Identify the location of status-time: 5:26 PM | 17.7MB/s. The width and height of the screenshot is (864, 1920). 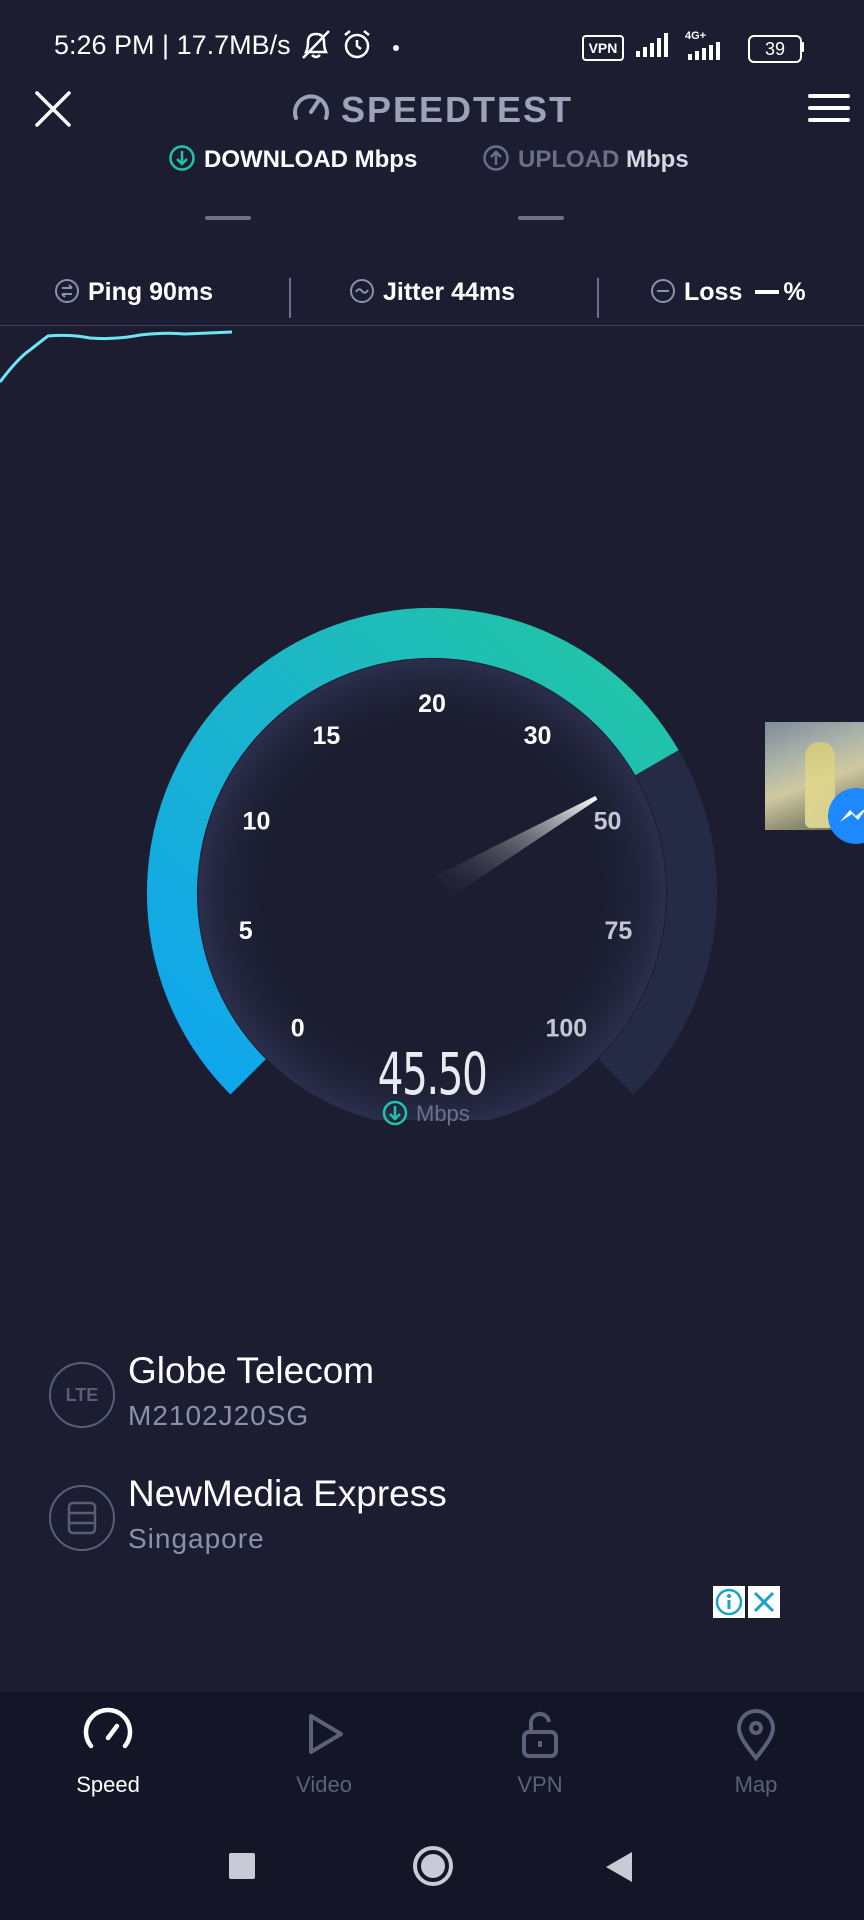
(172, 45).